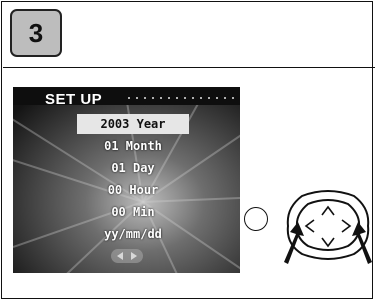 The height and width of the screenshot is (302, 376). Describe the element at coordinates (133, 190) in the screenshot. I see `menu-item-hour: 00 Hour` at that location.